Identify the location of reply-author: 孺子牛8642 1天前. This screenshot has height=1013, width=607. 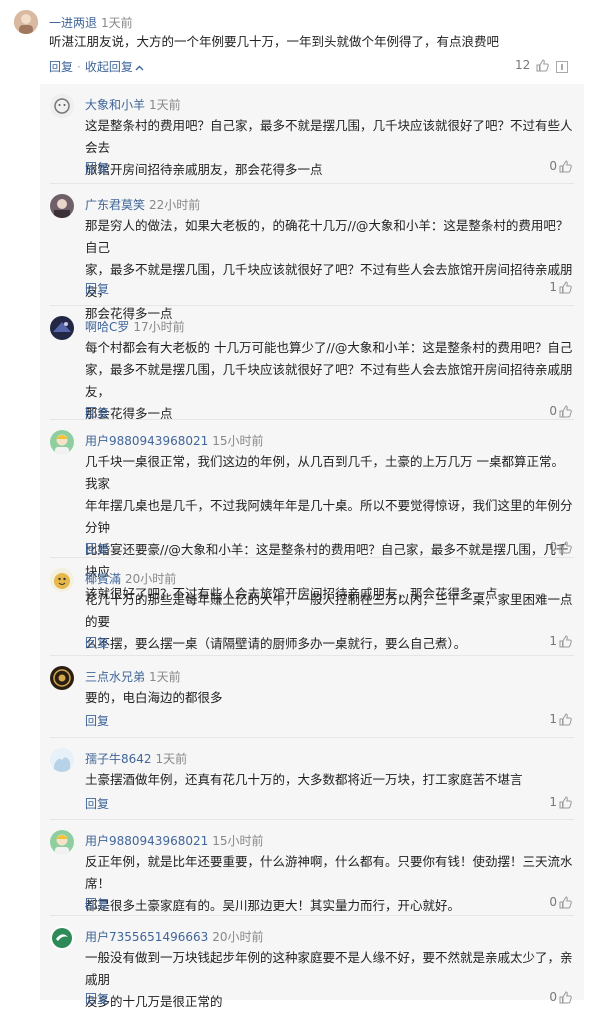
(136, 758).